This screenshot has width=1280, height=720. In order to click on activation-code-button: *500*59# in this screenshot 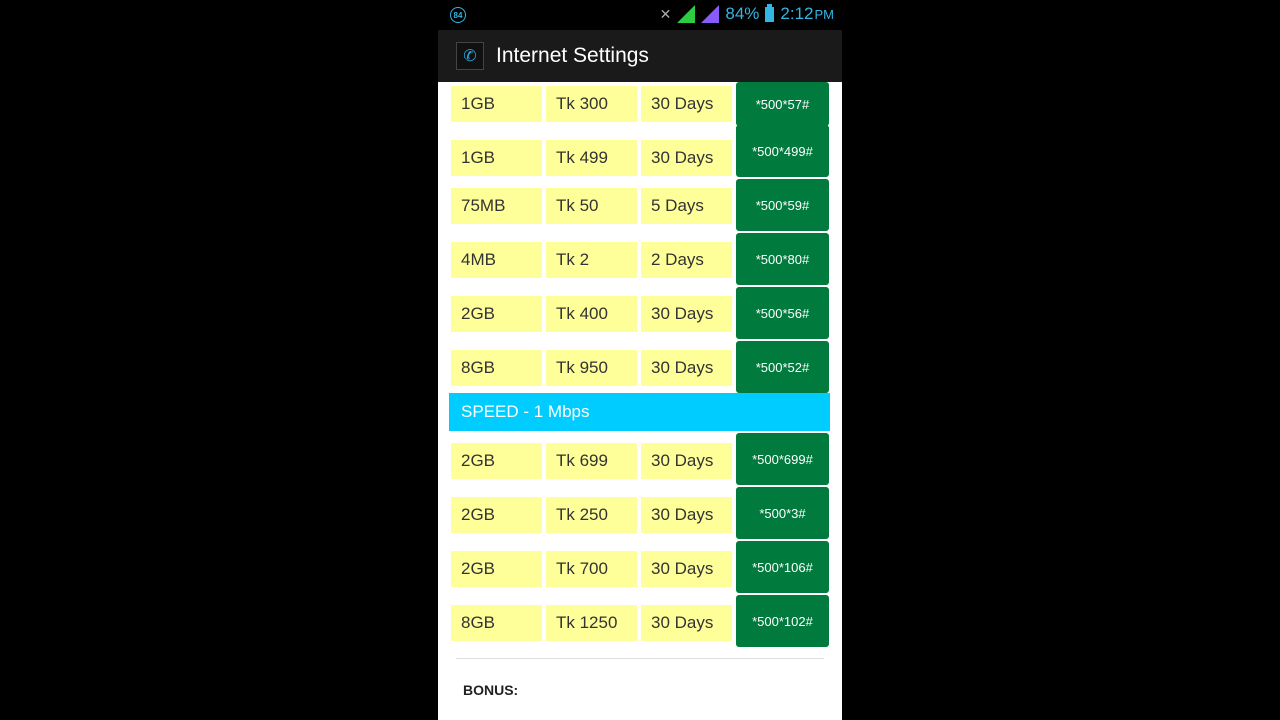, I will do `click(782, 205)`.